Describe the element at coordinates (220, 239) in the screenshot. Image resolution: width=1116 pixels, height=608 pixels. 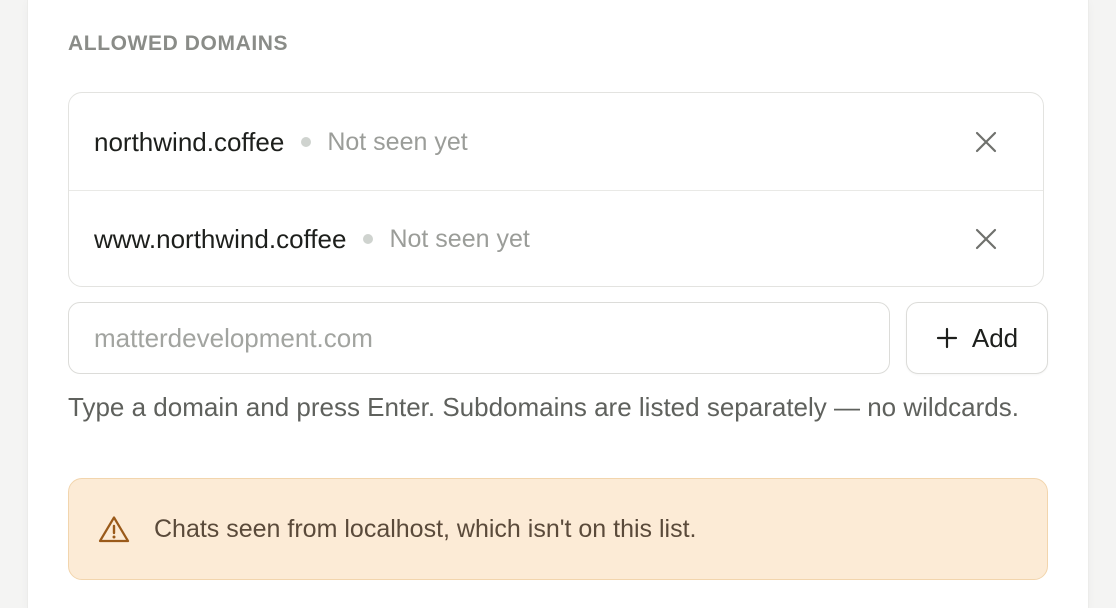
I see `domain-name: www.northwind.coffee` at that location.